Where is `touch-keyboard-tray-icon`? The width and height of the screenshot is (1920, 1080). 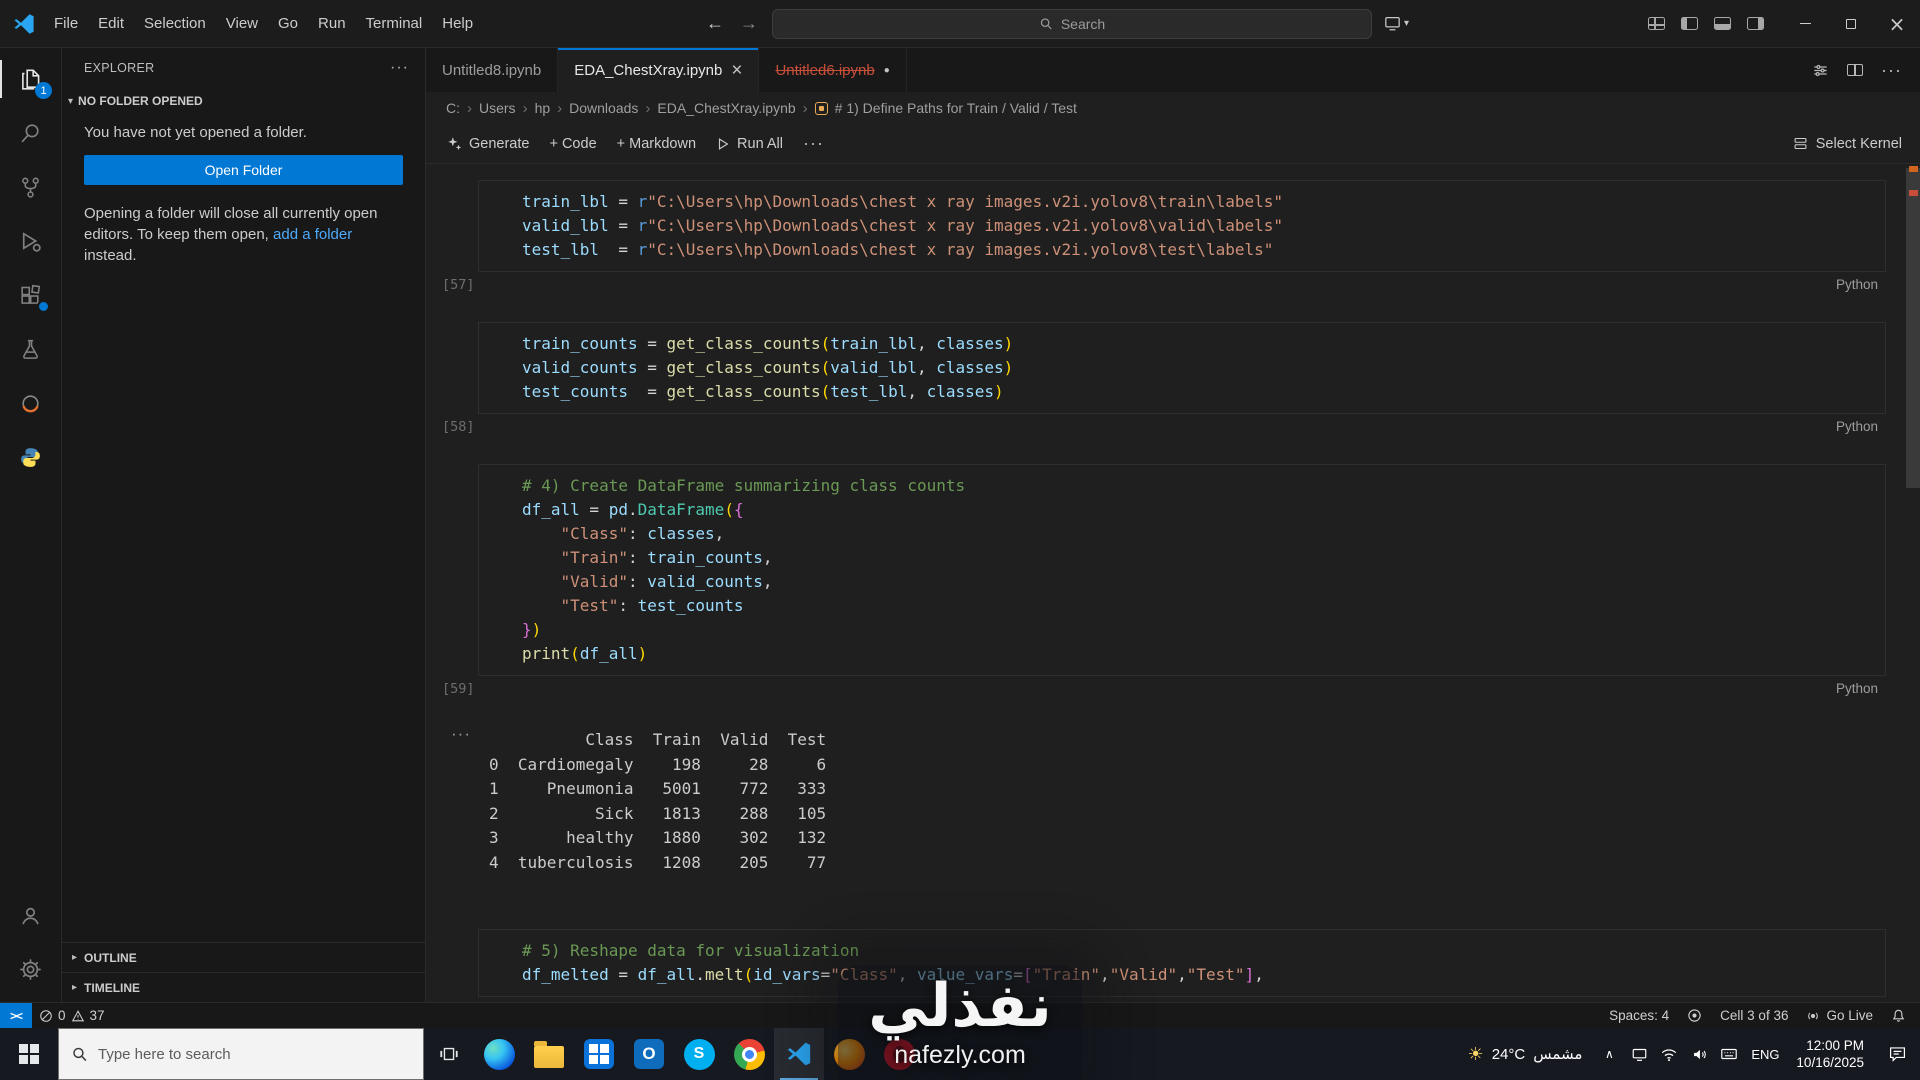
touch-keyboard-tray-icon is located at coordinates (1729, 1054).